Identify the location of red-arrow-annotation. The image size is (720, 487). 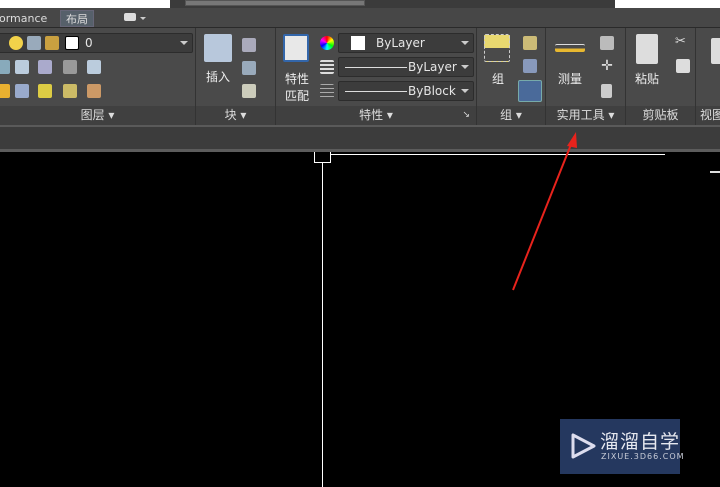
(544, 211).